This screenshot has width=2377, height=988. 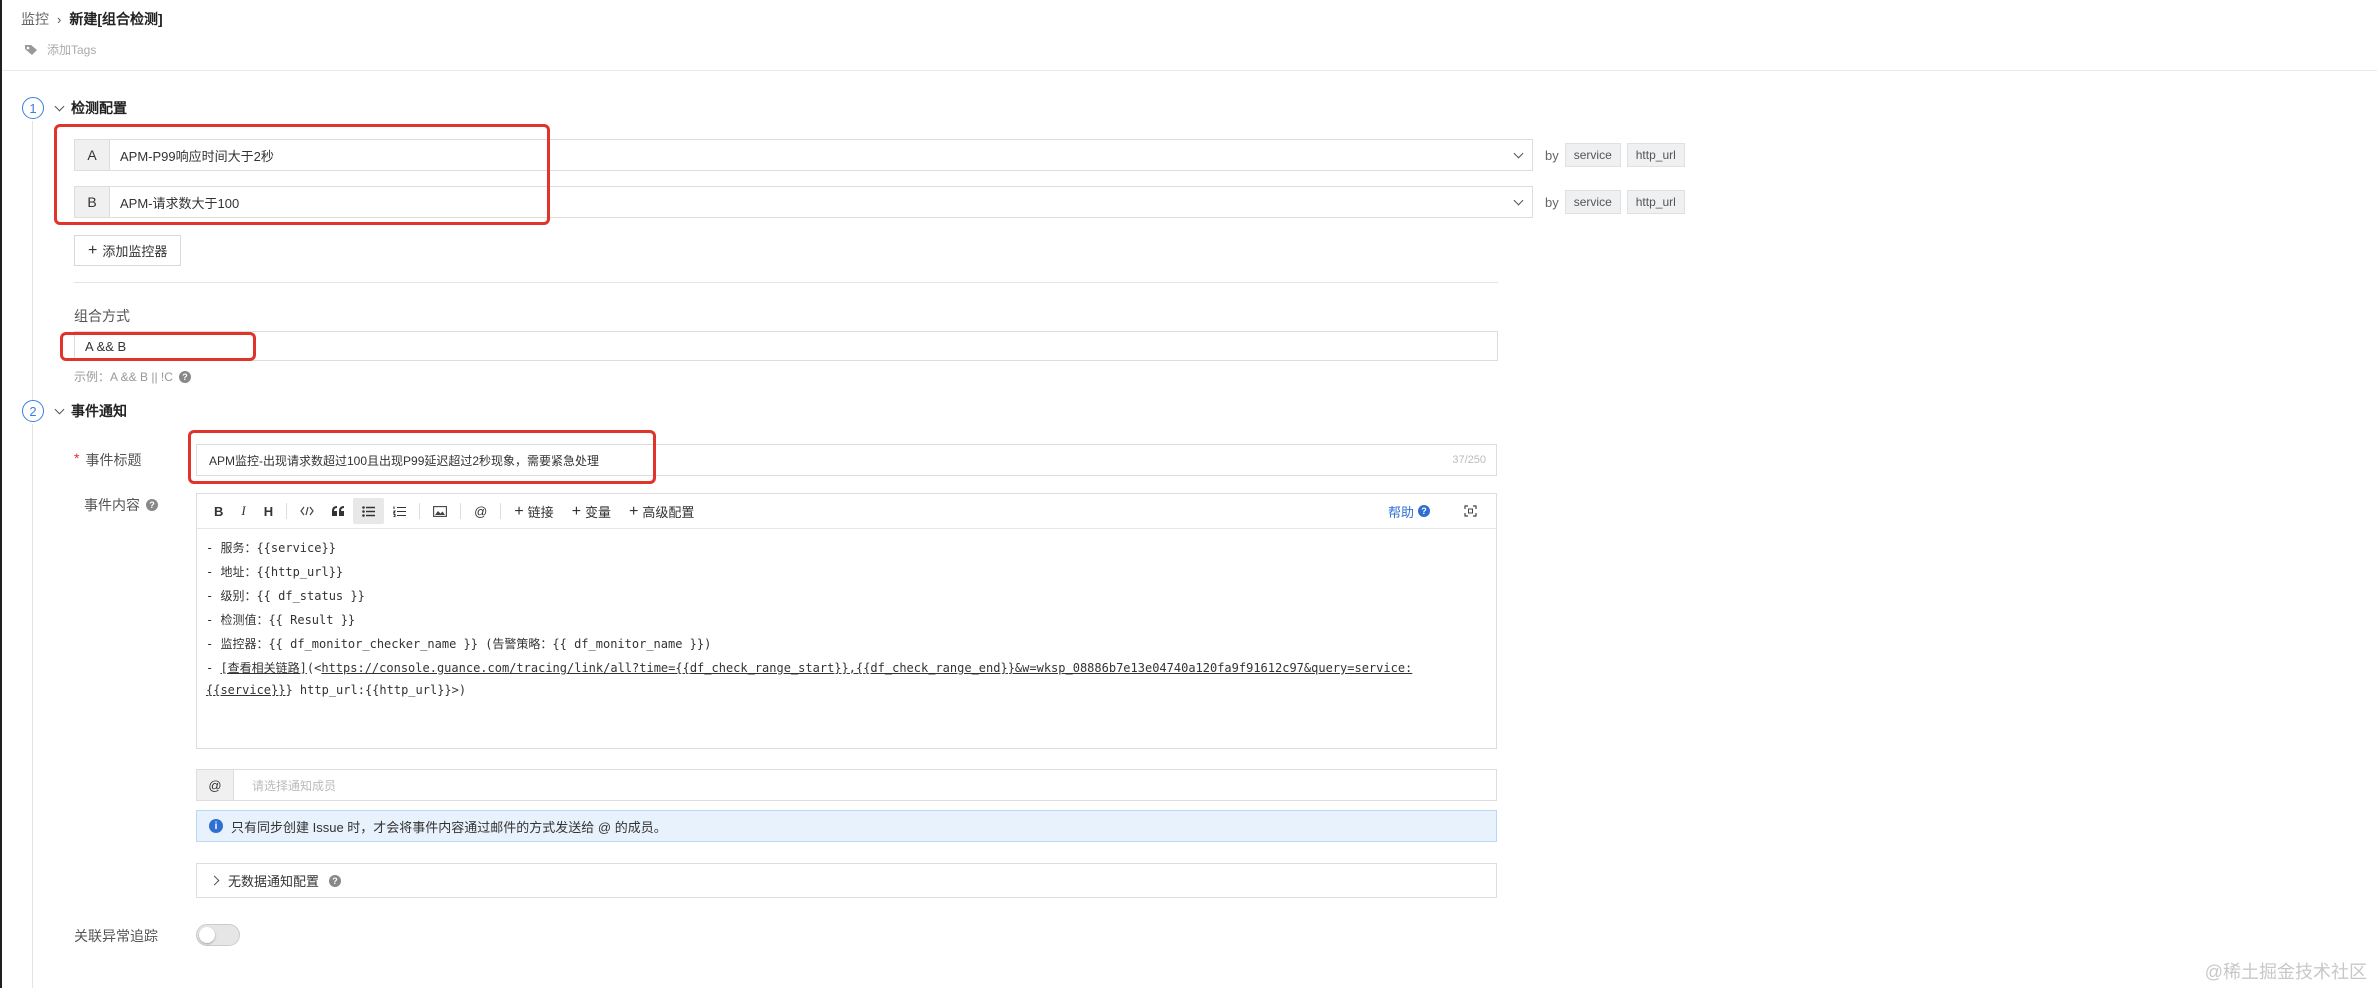 I want to click on monitor-select-b: APM-请求数大于100, so click(x=821, y=202).